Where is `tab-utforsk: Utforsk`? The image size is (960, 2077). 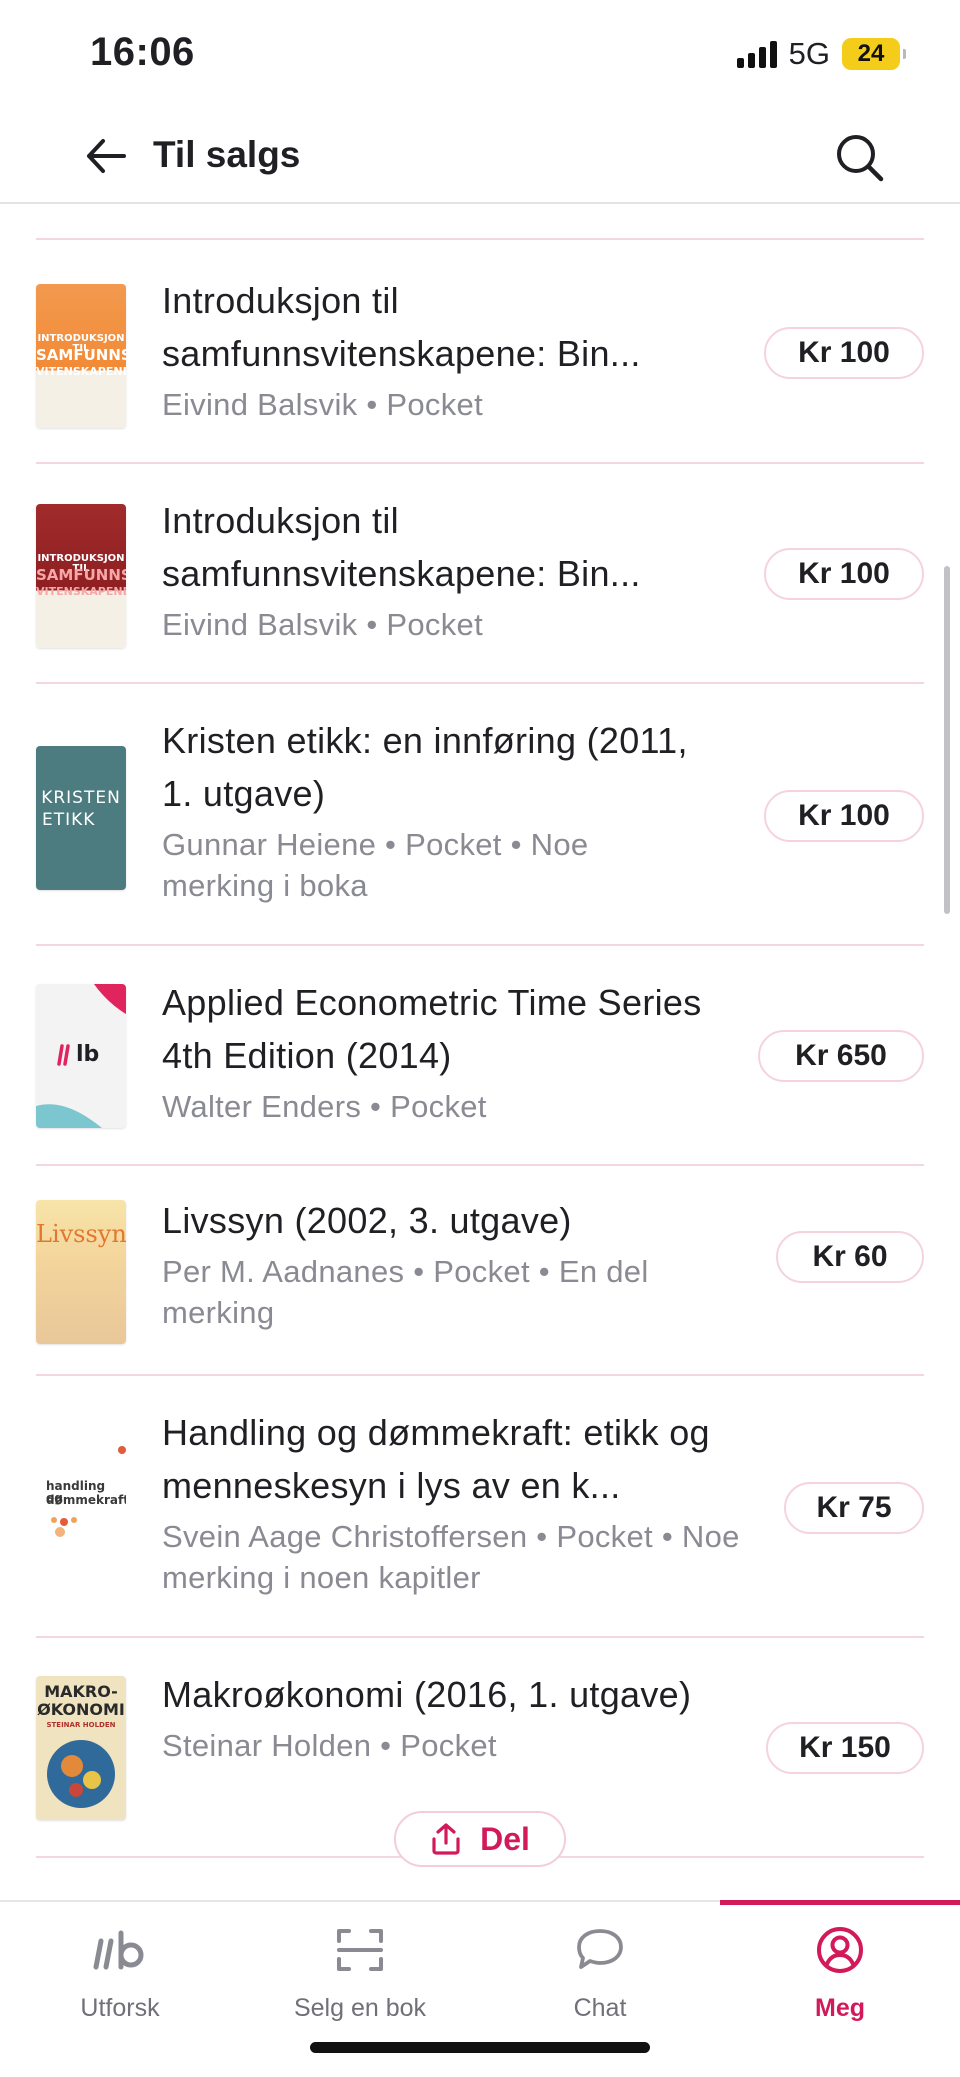
tab-utforsk: Utforsk is located at coordinates (120, 1967).